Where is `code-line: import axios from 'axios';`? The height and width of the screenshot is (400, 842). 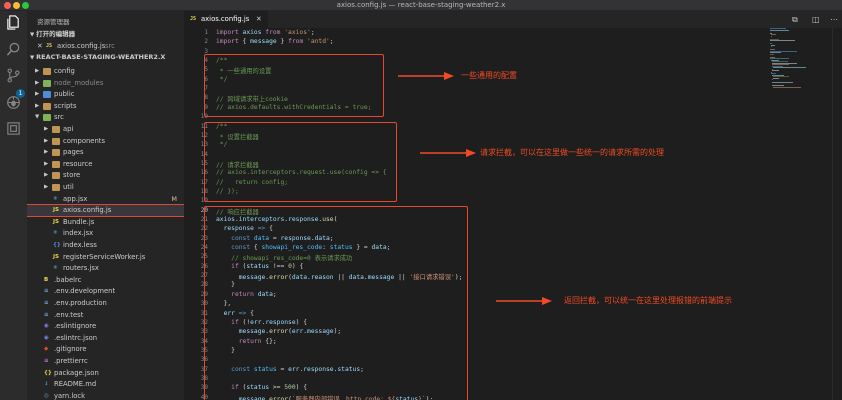
code-line: import axios from 'axios'; is located at coordinates (267, 32).